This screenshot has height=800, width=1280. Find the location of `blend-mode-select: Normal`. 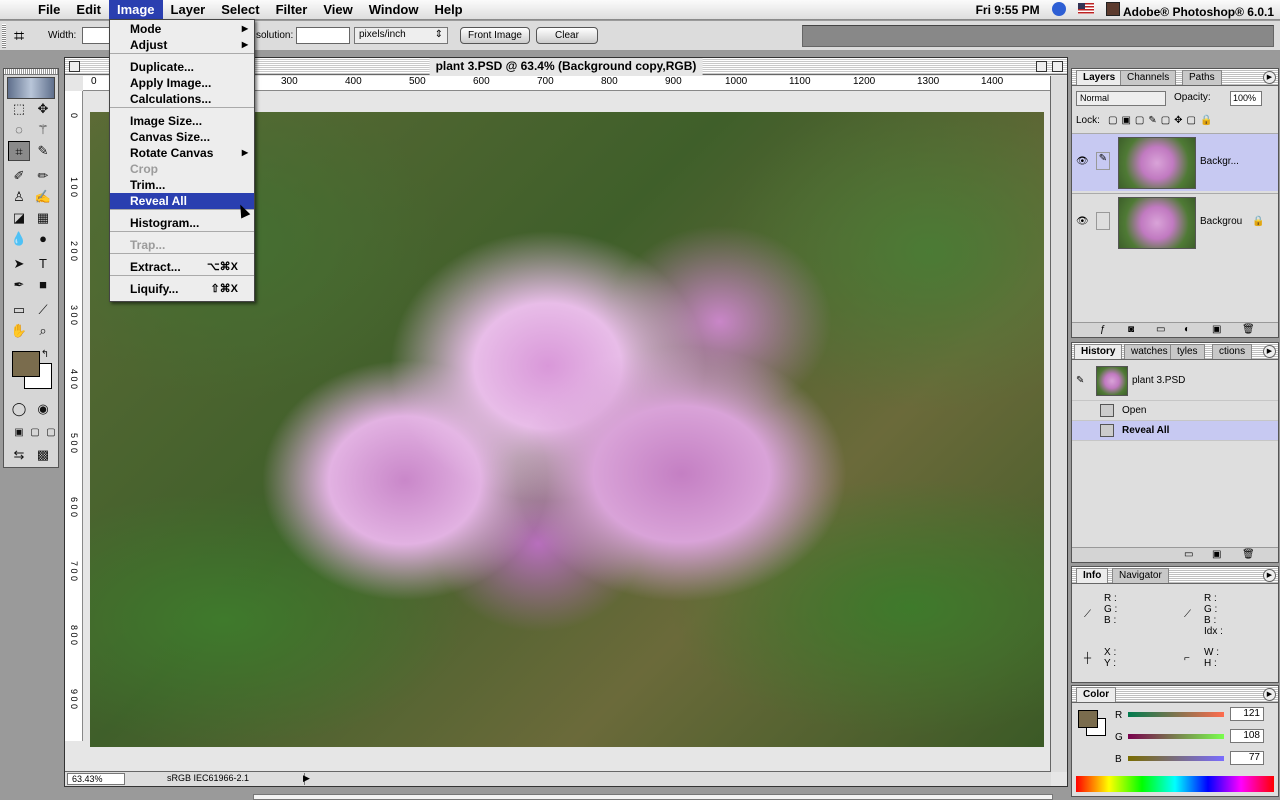

blend-mode-select: Normal is located at coordinates (1121, 98).